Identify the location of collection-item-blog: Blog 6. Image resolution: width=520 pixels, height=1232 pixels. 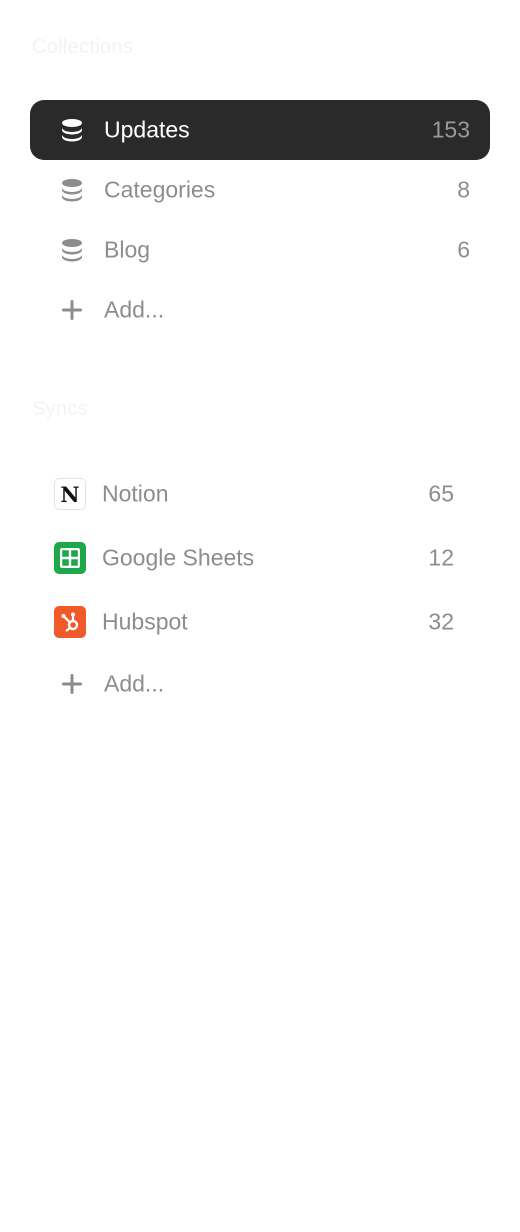
(260, 250).